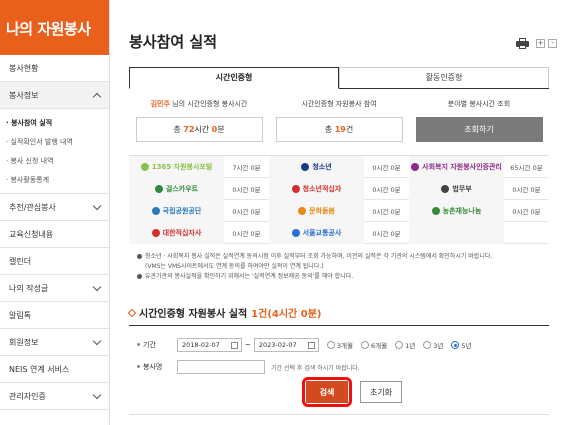 This screenshot has width=567, height=425. What do you see at coordinates (54, 68) in the screenshot?
I see `sidebar-item-status: 봉사현황` at bounding box center [54, 68].